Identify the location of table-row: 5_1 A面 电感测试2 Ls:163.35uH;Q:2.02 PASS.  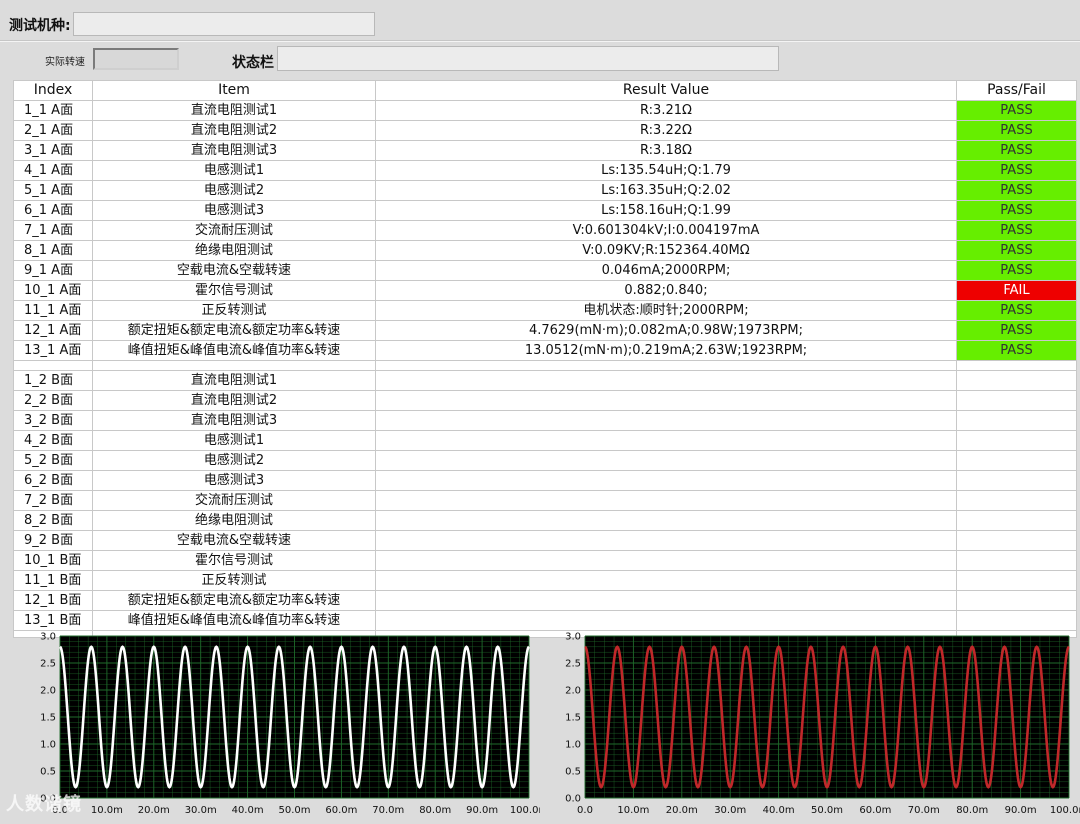
(545, 190).